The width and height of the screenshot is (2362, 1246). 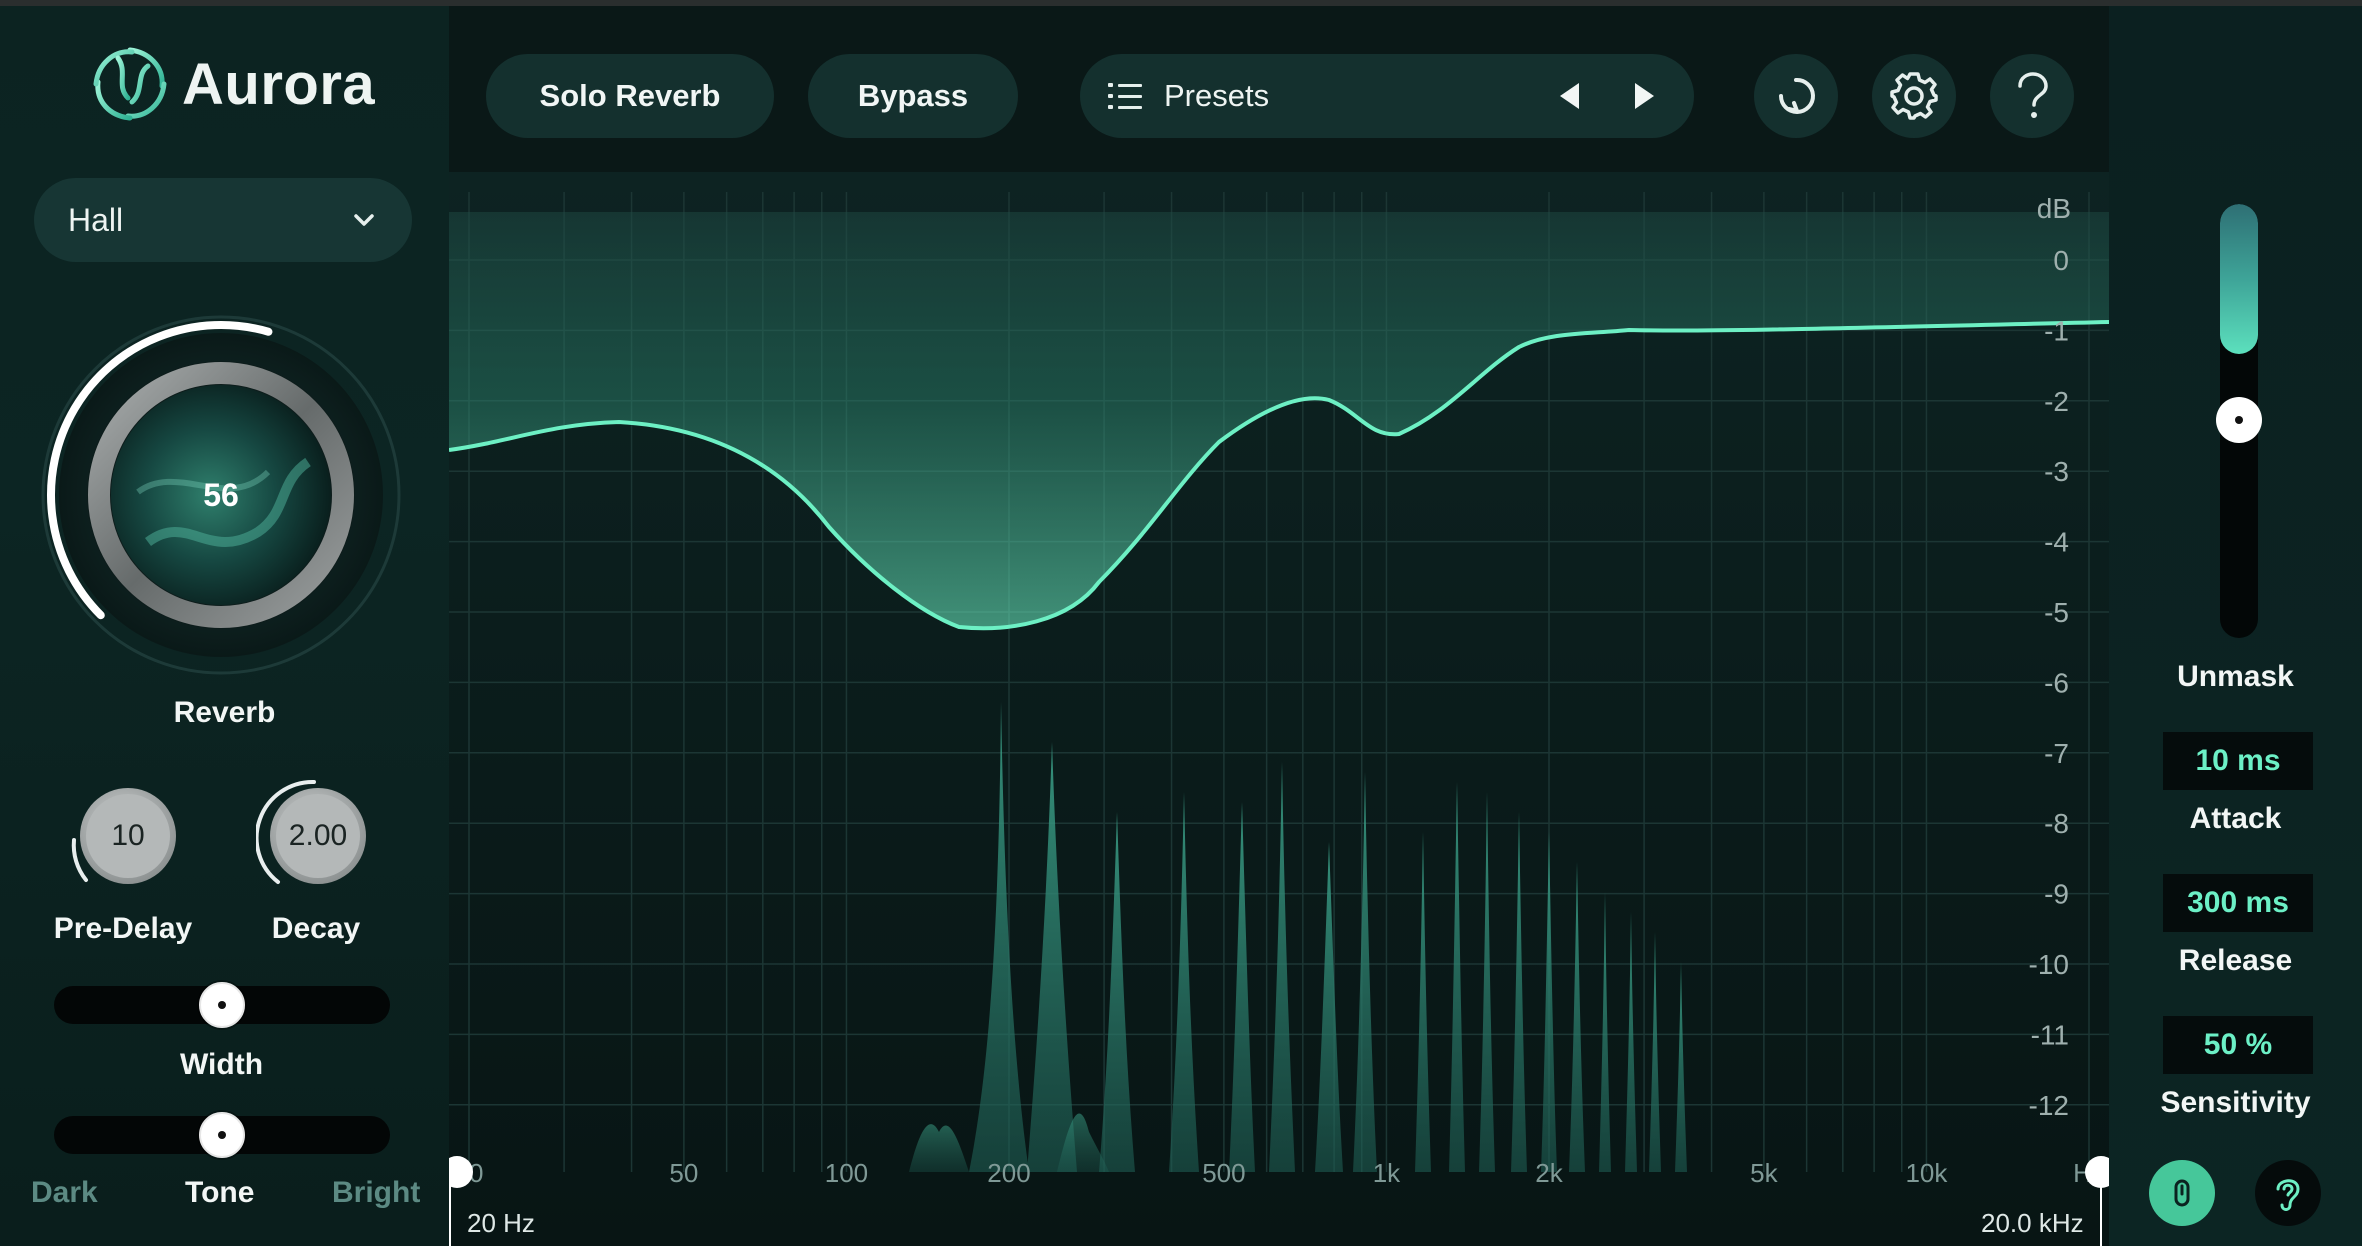 What do you see at coordinates (316, 928) in the screenshot?
I see `decay-label: Decay` at bounding box center [316, 928].